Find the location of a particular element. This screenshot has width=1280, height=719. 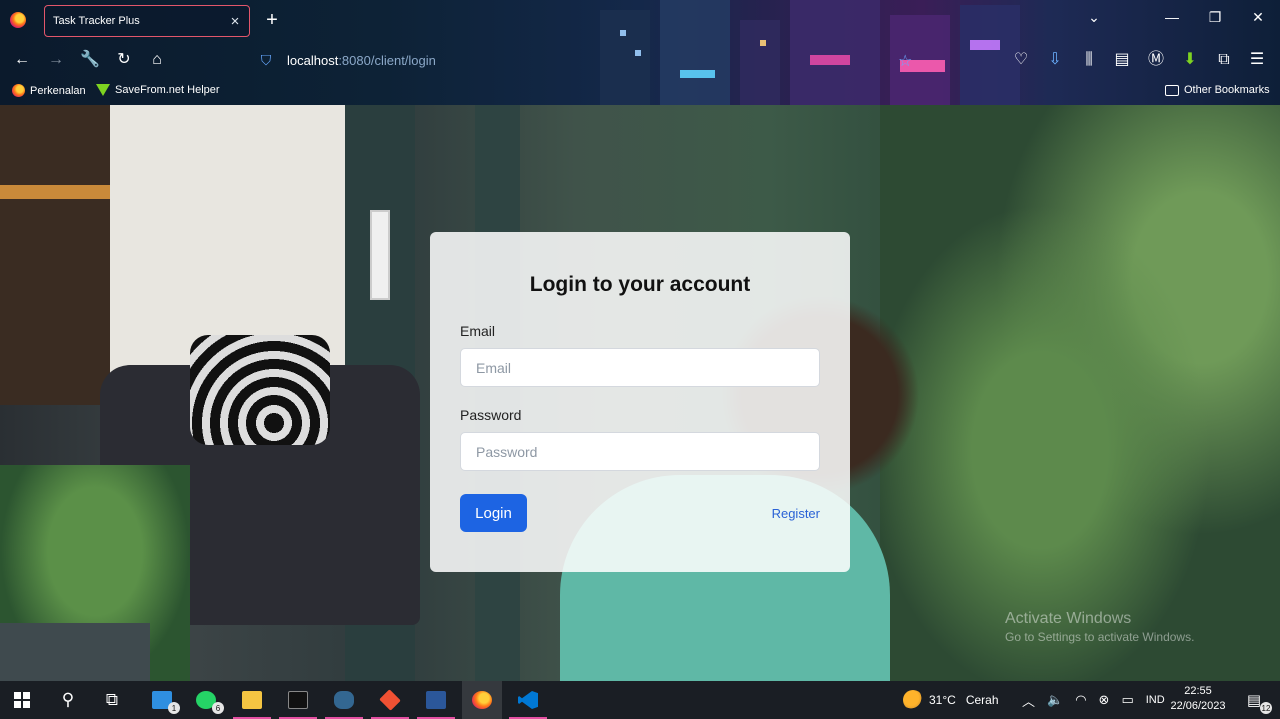

chevron-up-icon: ︿ is located at coordinates (1028, 700).